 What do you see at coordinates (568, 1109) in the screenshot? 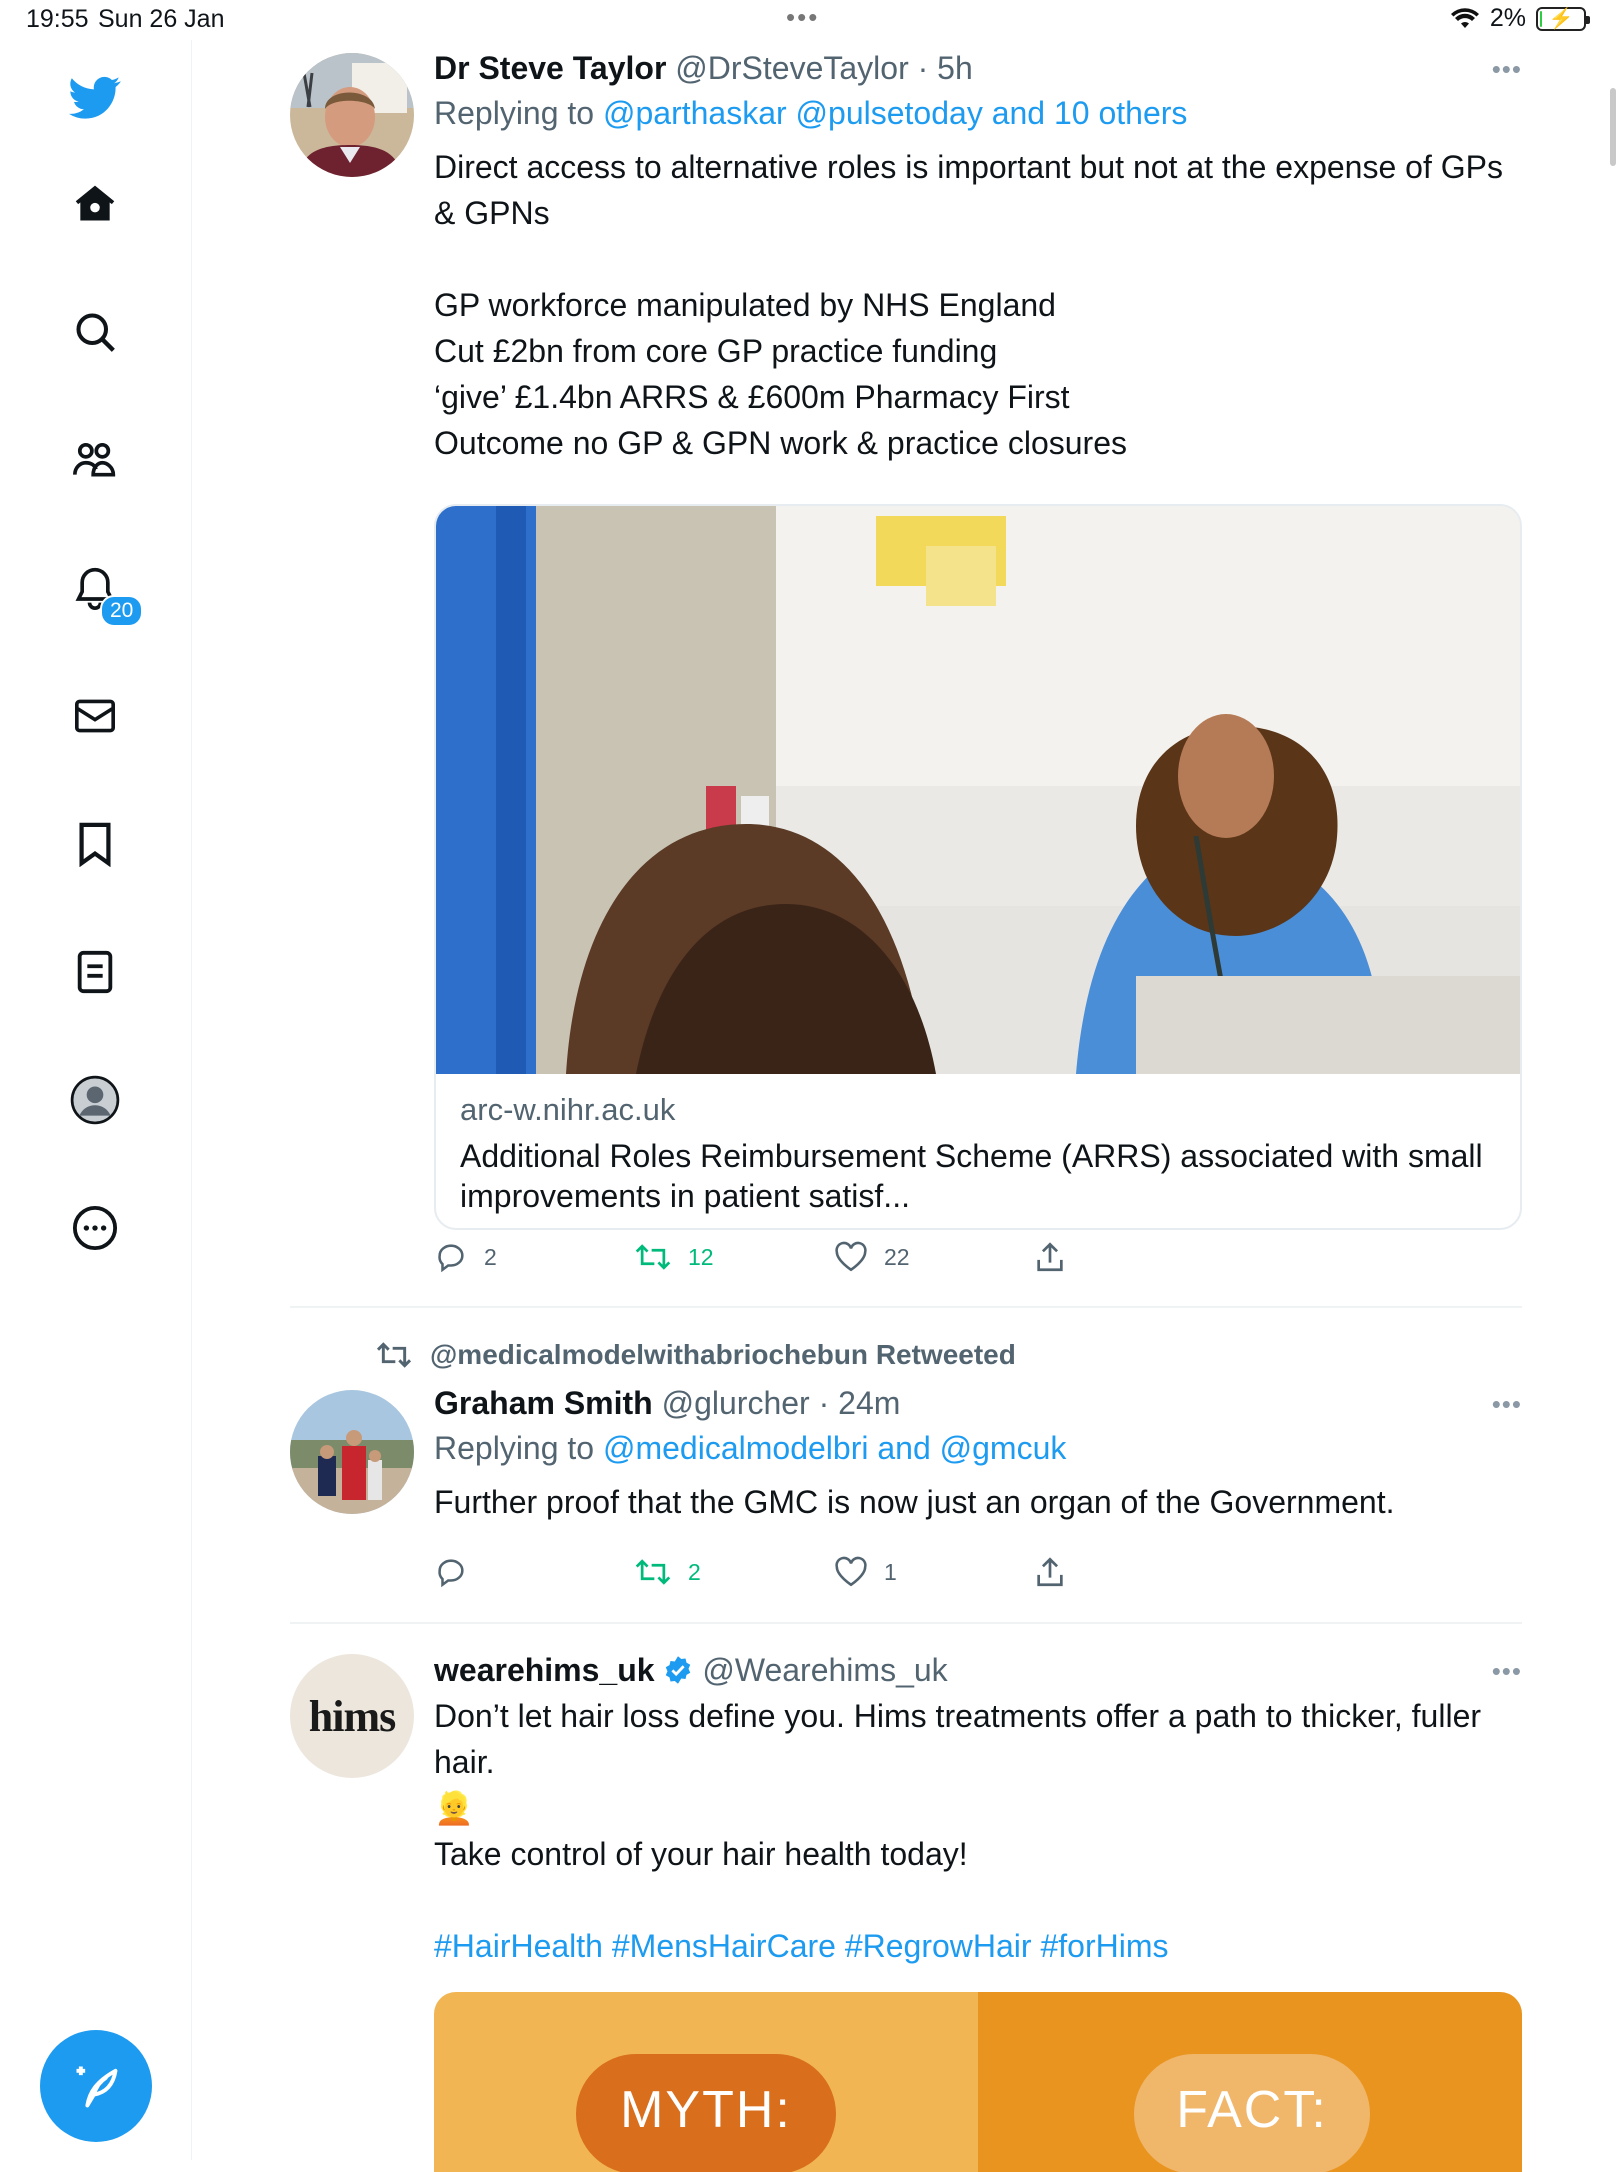
I see `card-domain: arc-w.nihr.ac.uk` at bounding box center [568, 1109].